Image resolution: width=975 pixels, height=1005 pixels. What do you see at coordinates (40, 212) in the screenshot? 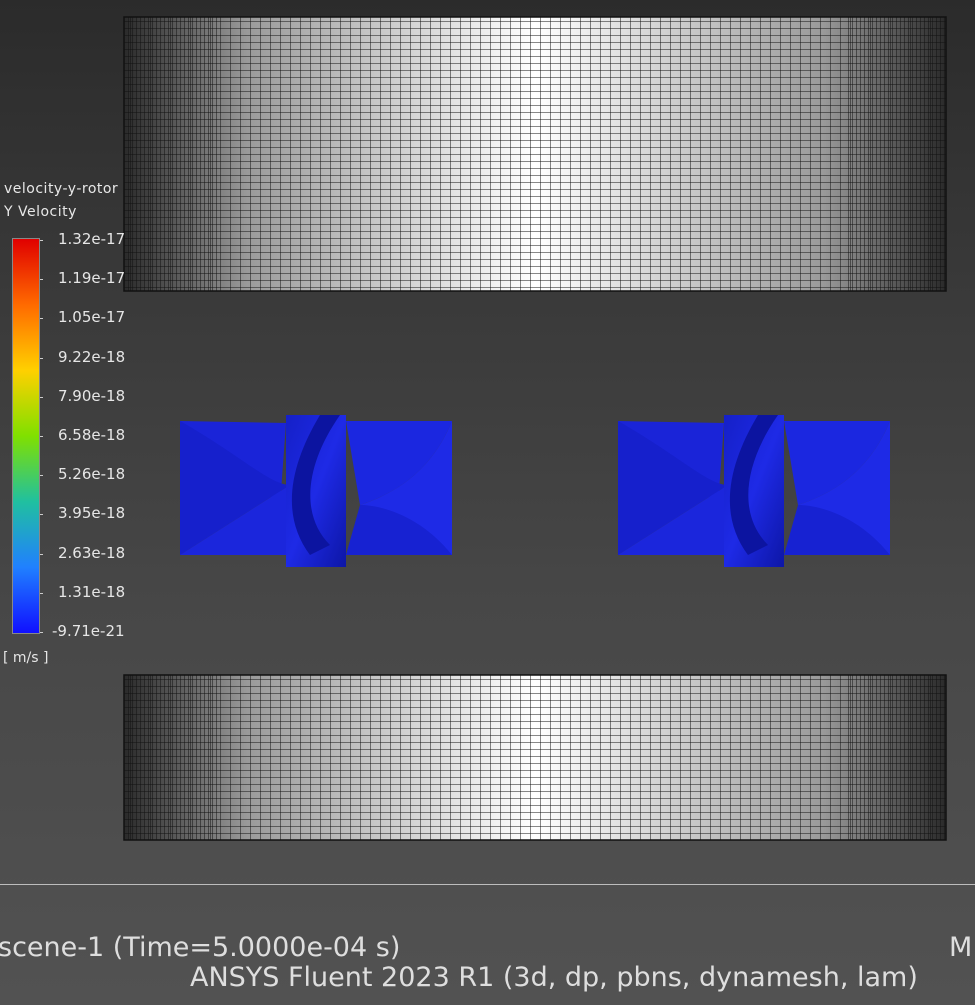
I see `legend-subtitle: Y Velocity` at bounding box center [40, 212].